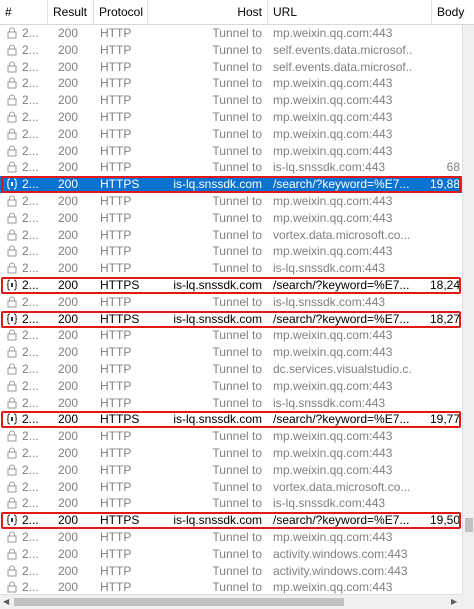  I want to click on session-body-size: 18,24, so click(444, 285).